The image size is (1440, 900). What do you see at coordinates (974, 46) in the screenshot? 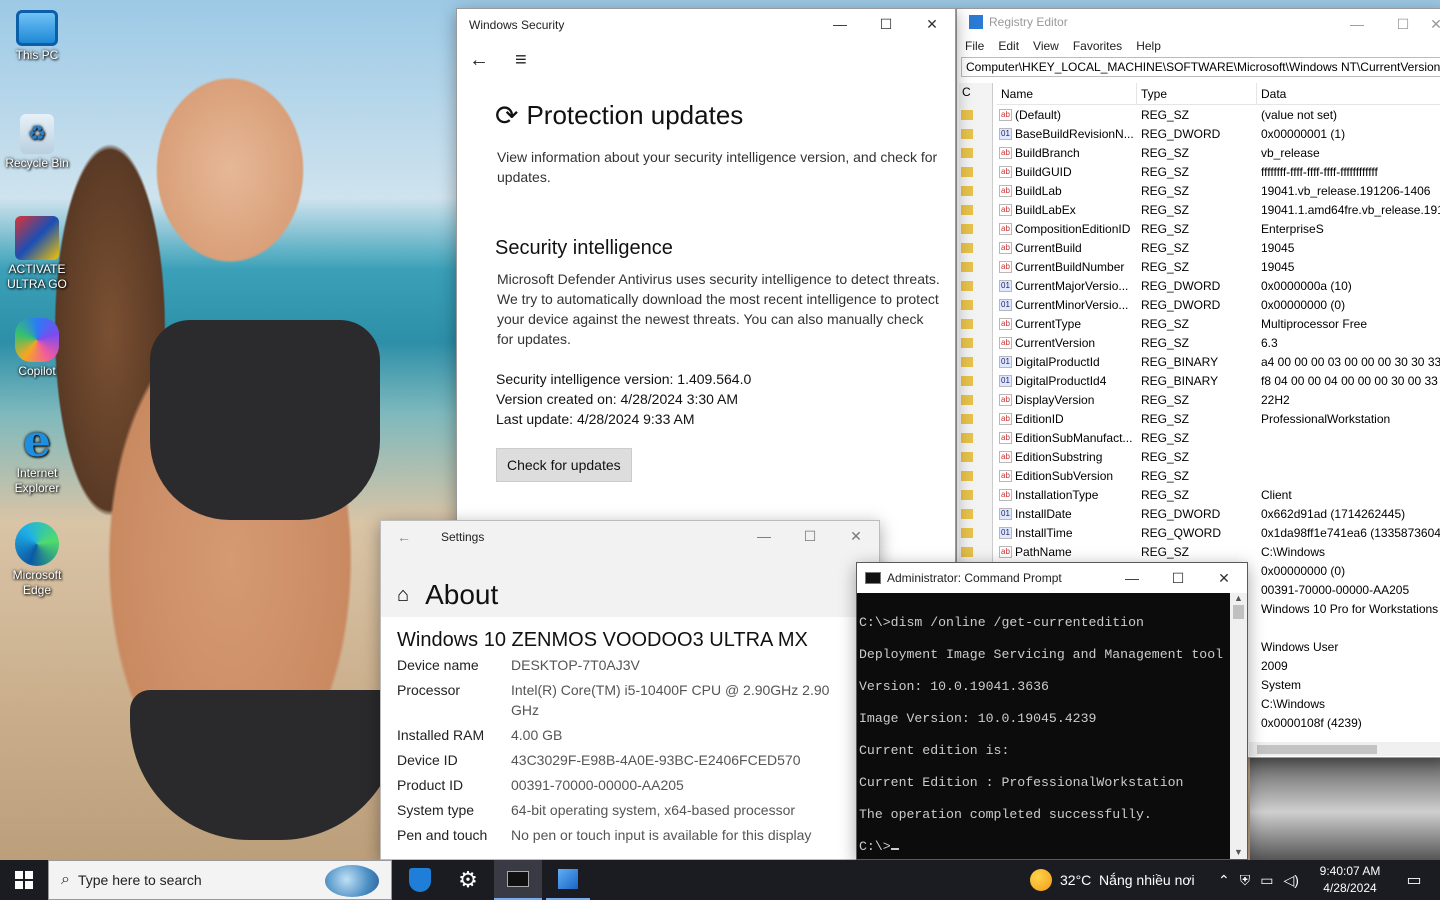
I see `menu-file: File` at bounding box center [974, 46].